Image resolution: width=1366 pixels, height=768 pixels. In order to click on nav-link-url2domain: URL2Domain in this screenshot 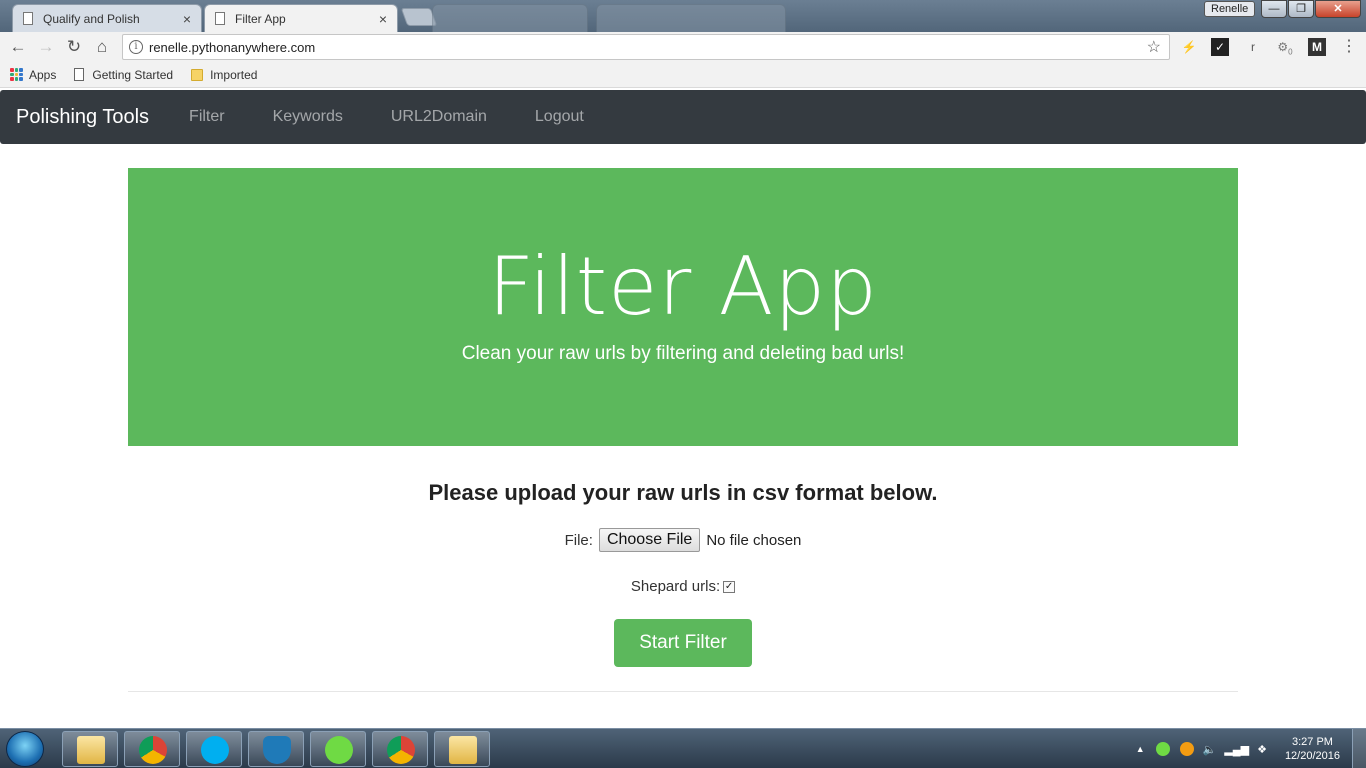, I will do `click(439, 117)`.